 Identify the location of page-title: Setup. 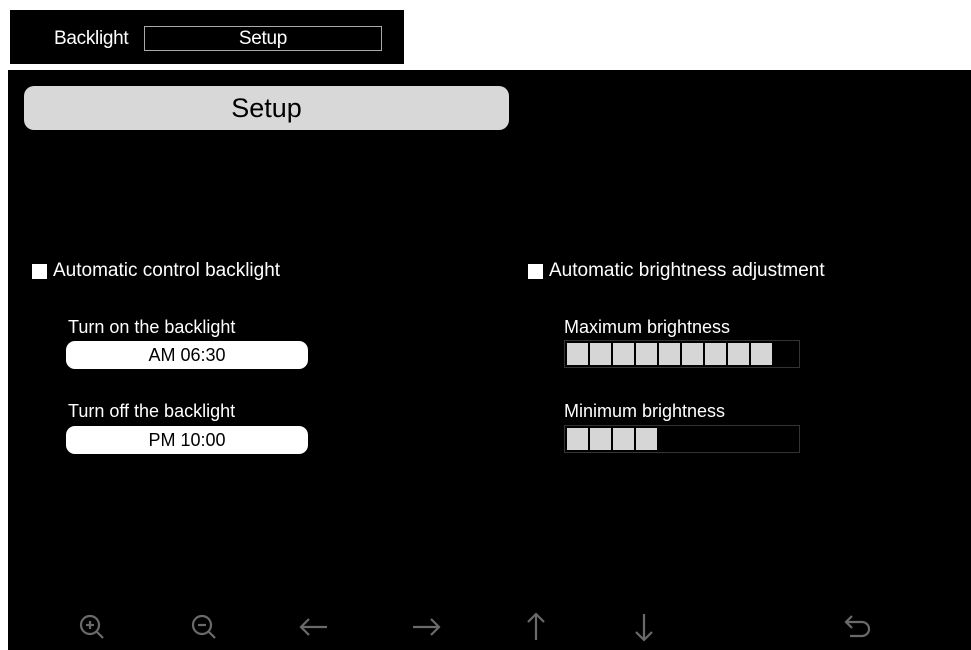
(266, 108).